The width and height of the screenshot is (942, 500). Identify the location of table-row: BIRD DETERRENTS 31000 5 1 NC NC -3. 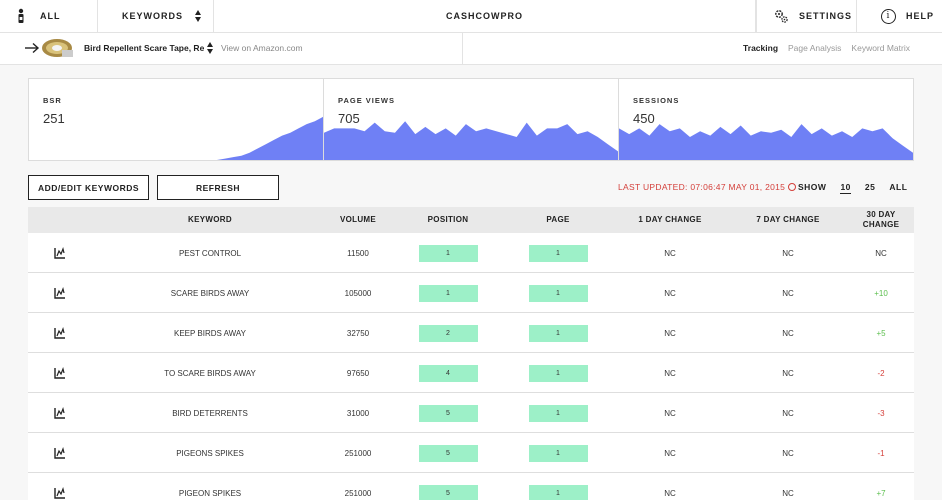
(471, 413).